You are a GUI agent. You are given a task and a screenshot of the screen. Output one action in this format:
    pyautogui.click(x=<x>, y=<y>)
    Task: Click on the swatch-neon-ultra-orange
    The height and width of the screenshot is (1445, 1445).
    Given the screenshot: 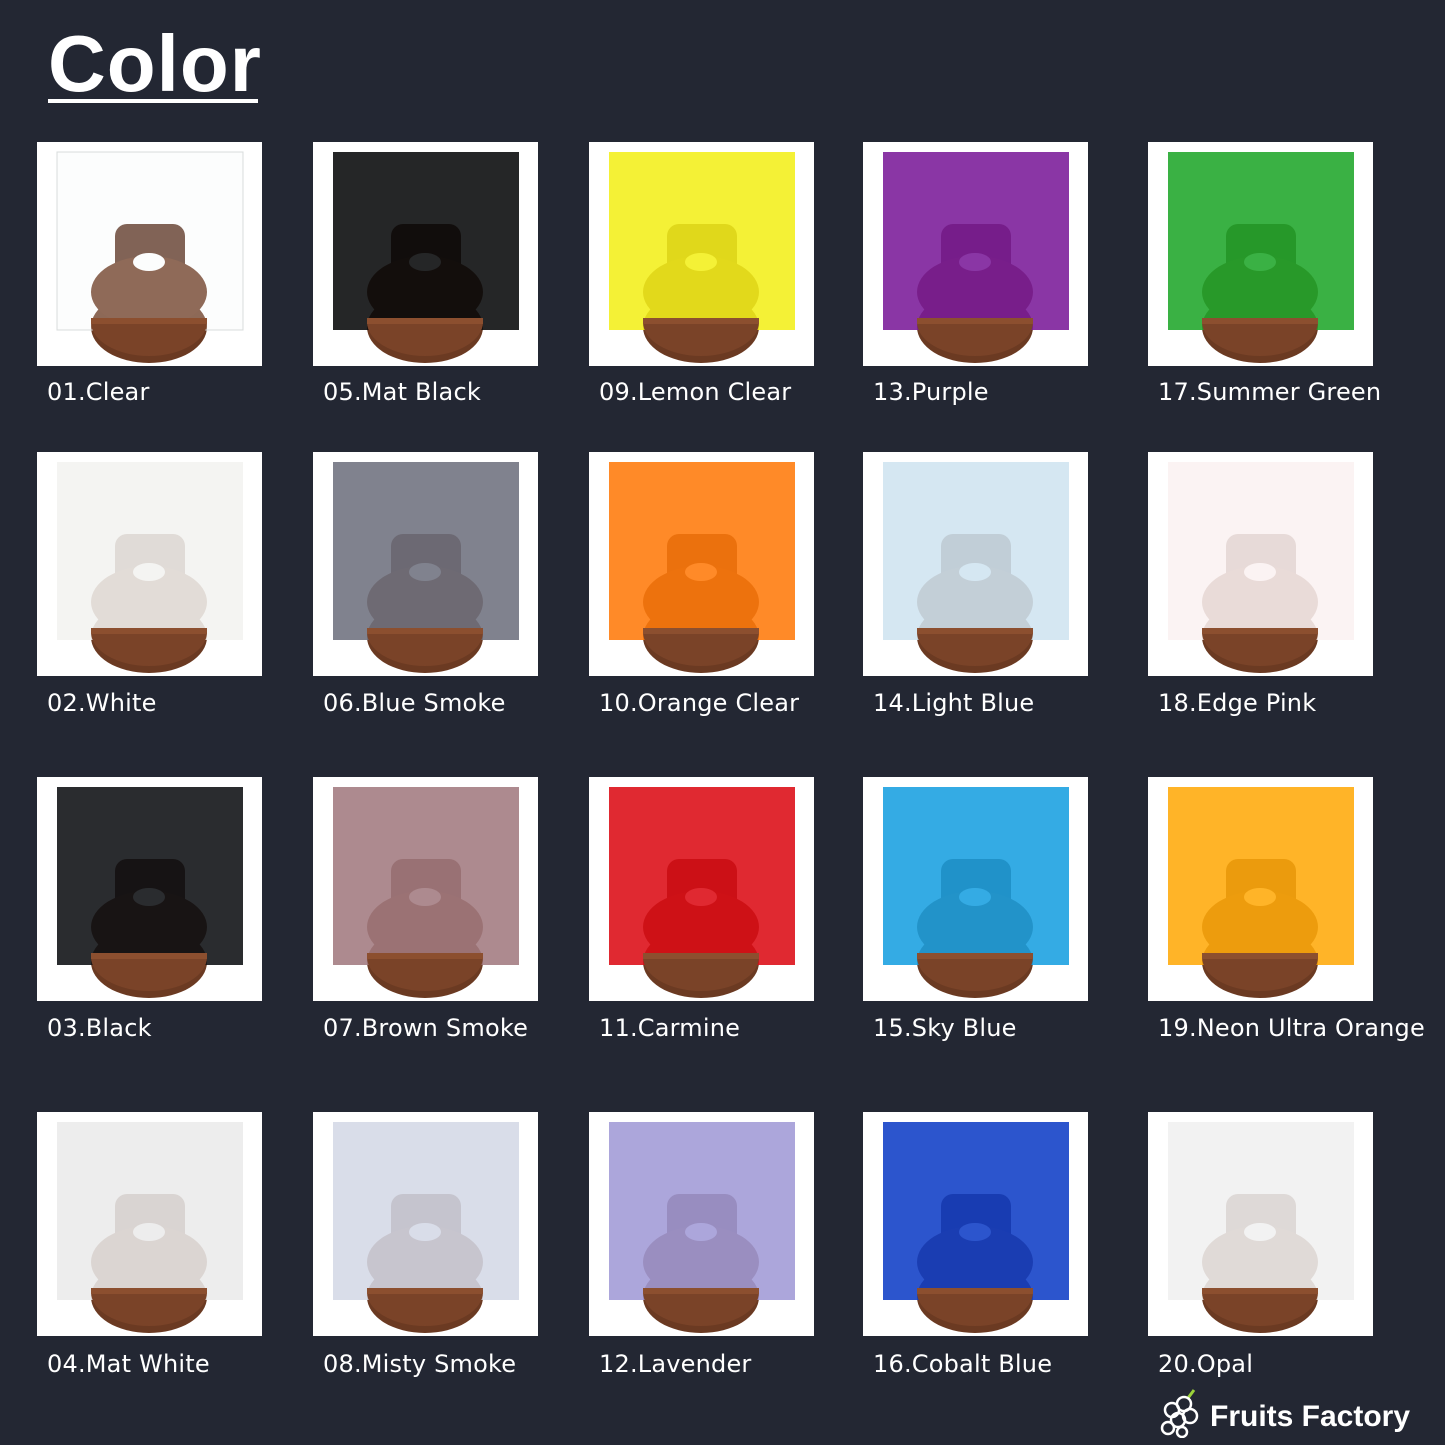 What is the action you would take?
    pyautogui.click(x=1260, y=889)
    